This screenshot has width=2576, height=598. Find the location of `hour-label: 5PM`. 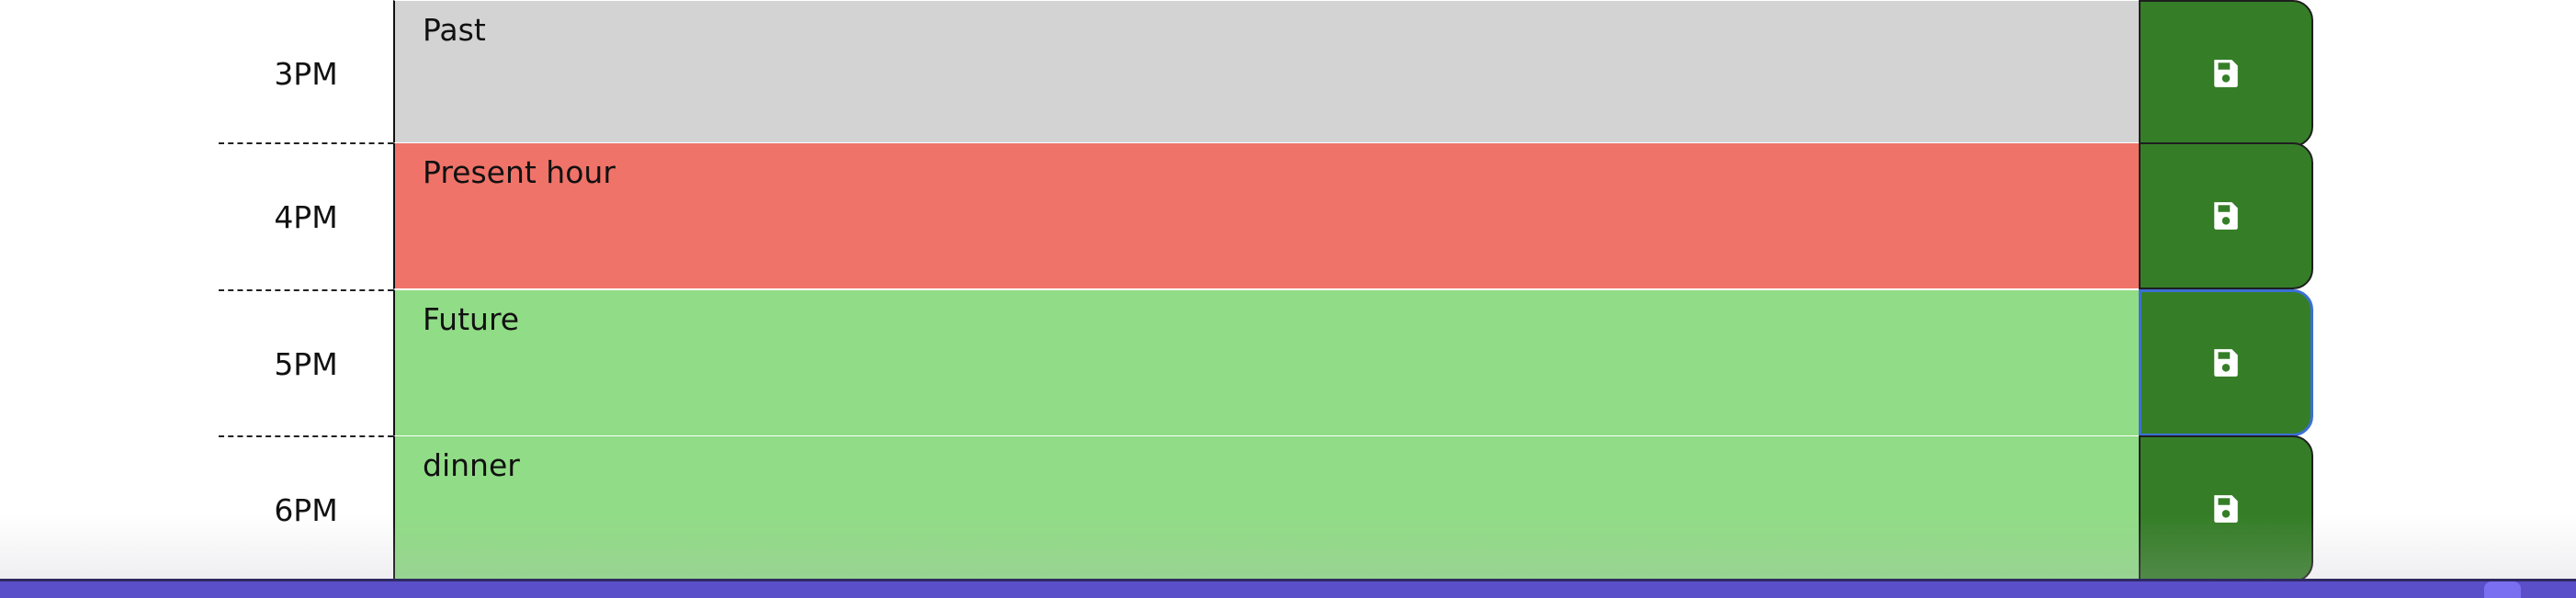

hour-label: 5PM is located at coordinates (306, 362).